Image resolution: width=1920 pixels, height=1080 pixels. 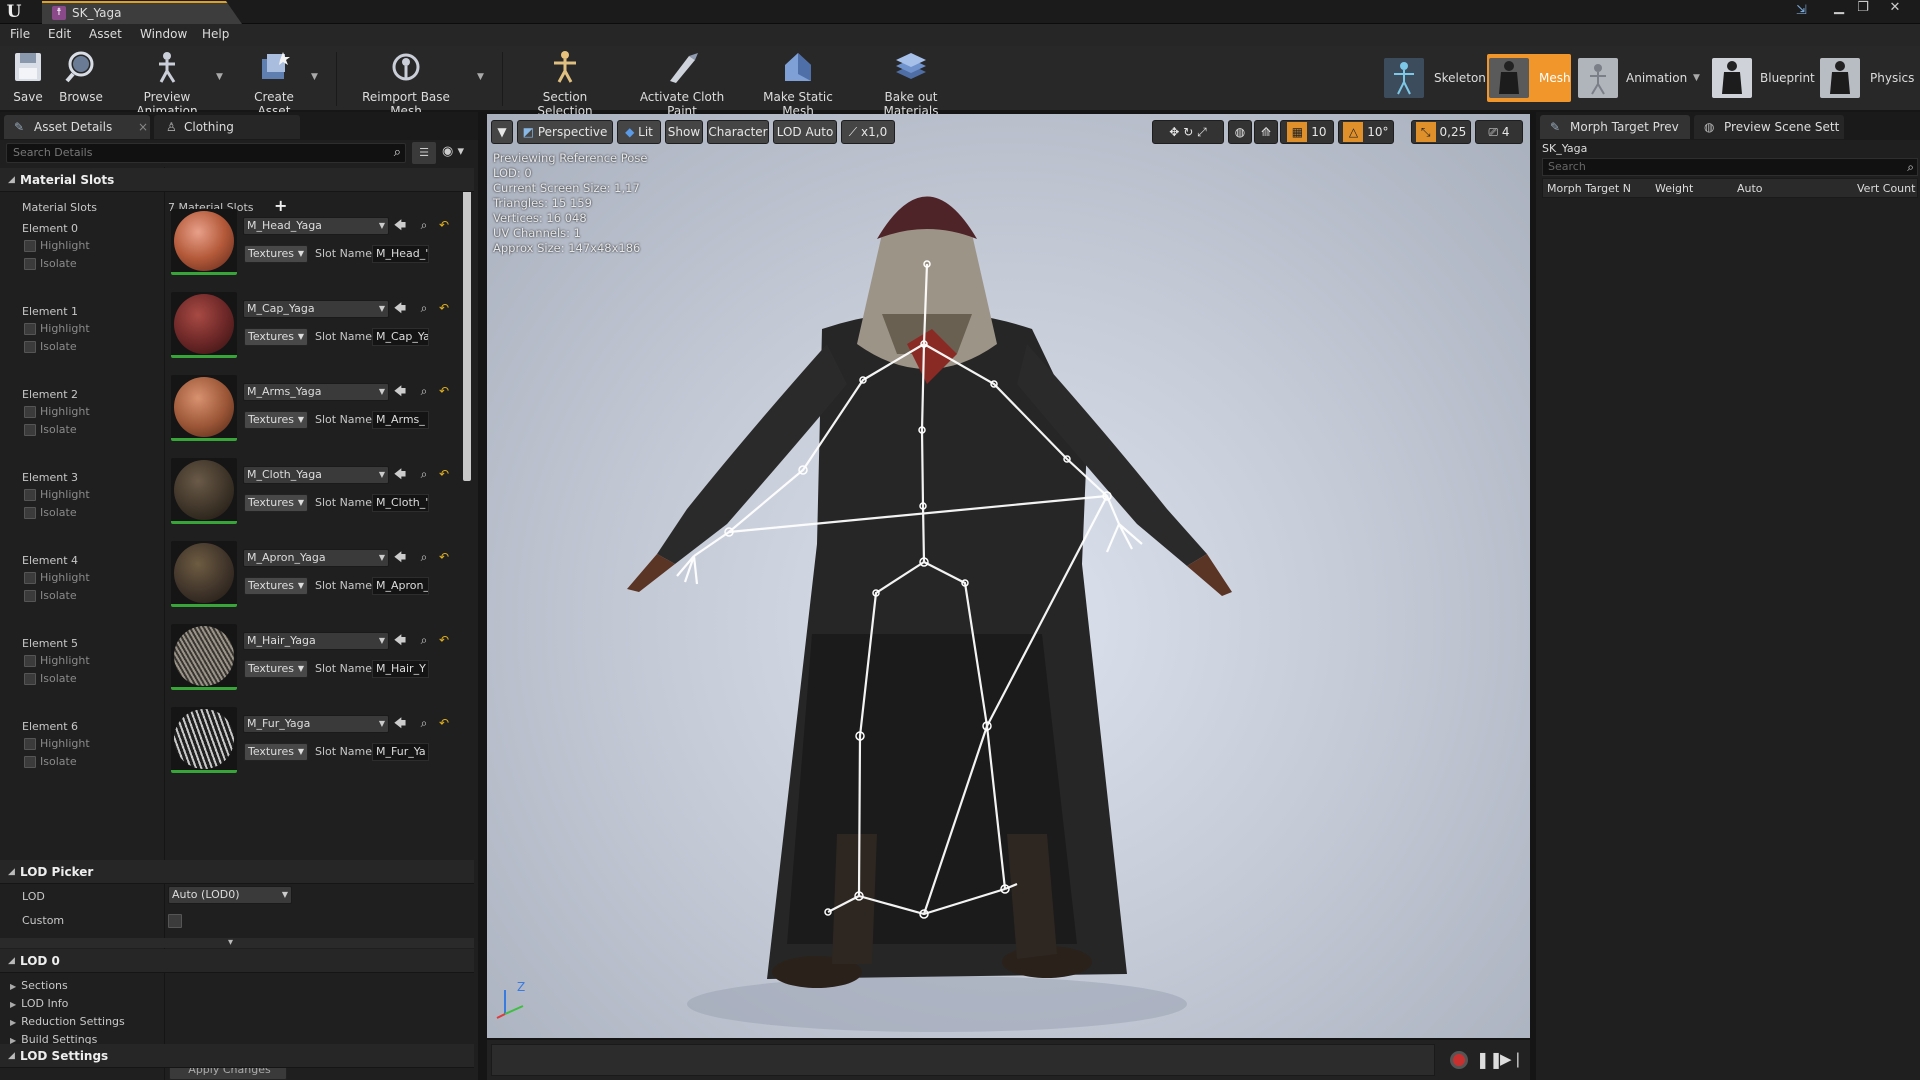 What do you see at coordinates (215, 34) in the screenshot?
I see `menu-help: Help` at bounding box center [215, 34].